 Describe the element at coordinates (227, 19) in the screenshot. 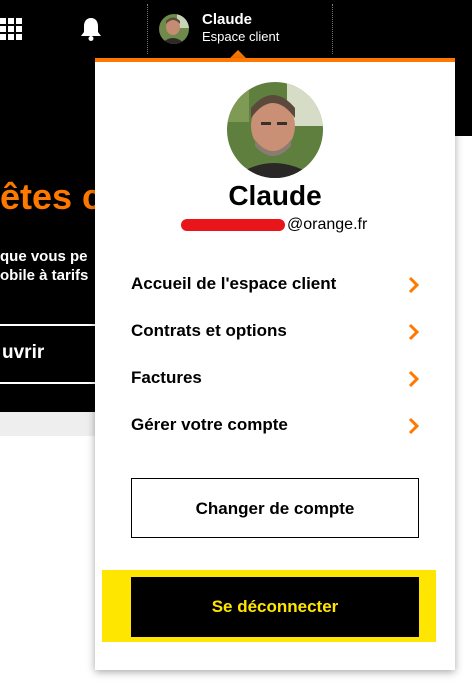

I see `account-user-name: Claude` at that location.